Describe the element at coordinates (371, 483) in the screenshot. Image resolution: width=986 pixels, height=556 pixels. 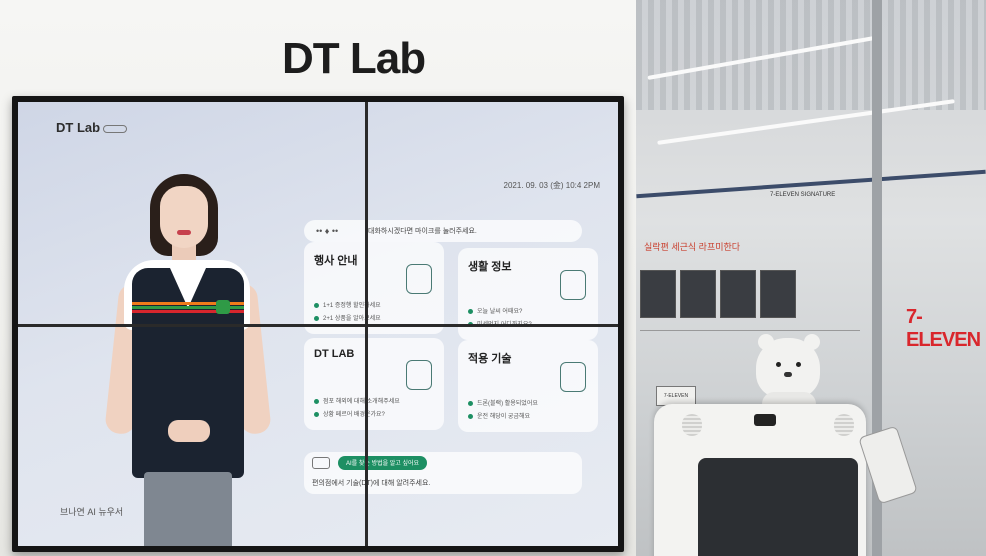
I see `chat-text: 편의점에서 기술(DT)에 대해 알려주세요.` at that location.